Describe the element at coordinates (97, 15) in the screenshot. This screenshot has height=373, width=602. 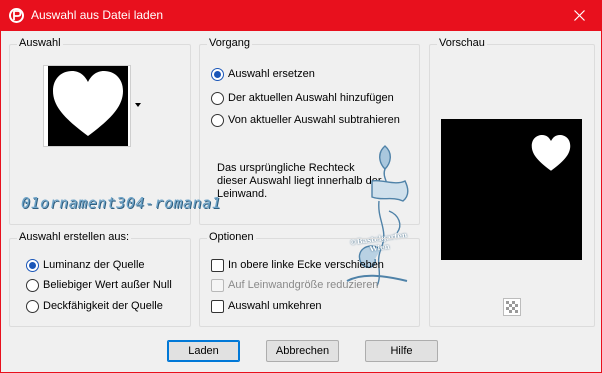
I see `window-title: Auswahl aus Datei laden` at that location.